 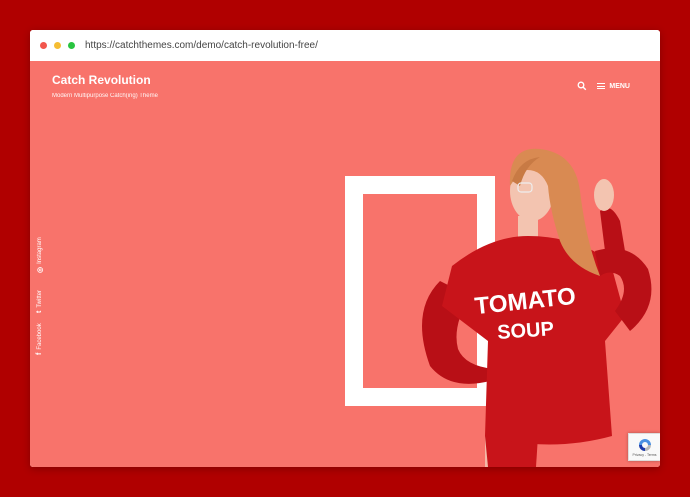 What do you see at coordinates (40, 269) in the screenshot?
I see `instagram-icon: ◎` at bounding box center [40, 269].